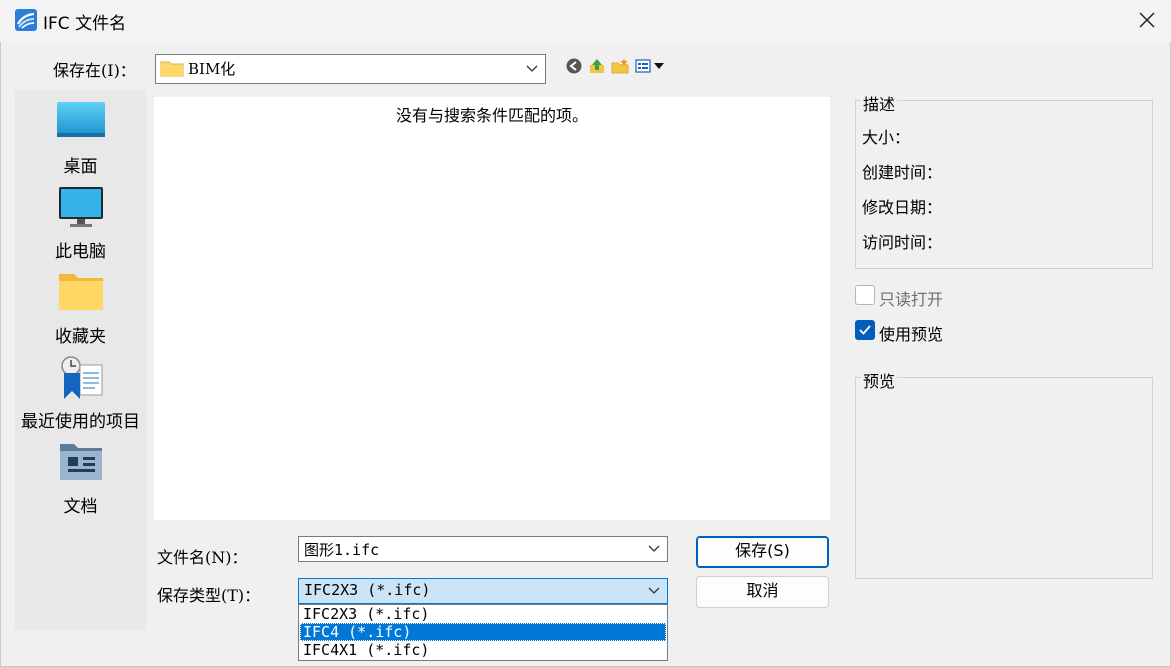 The width and height of the screenshot is (1171, 667). I want to click on save-in-value: BIM化, so click(212, 69).